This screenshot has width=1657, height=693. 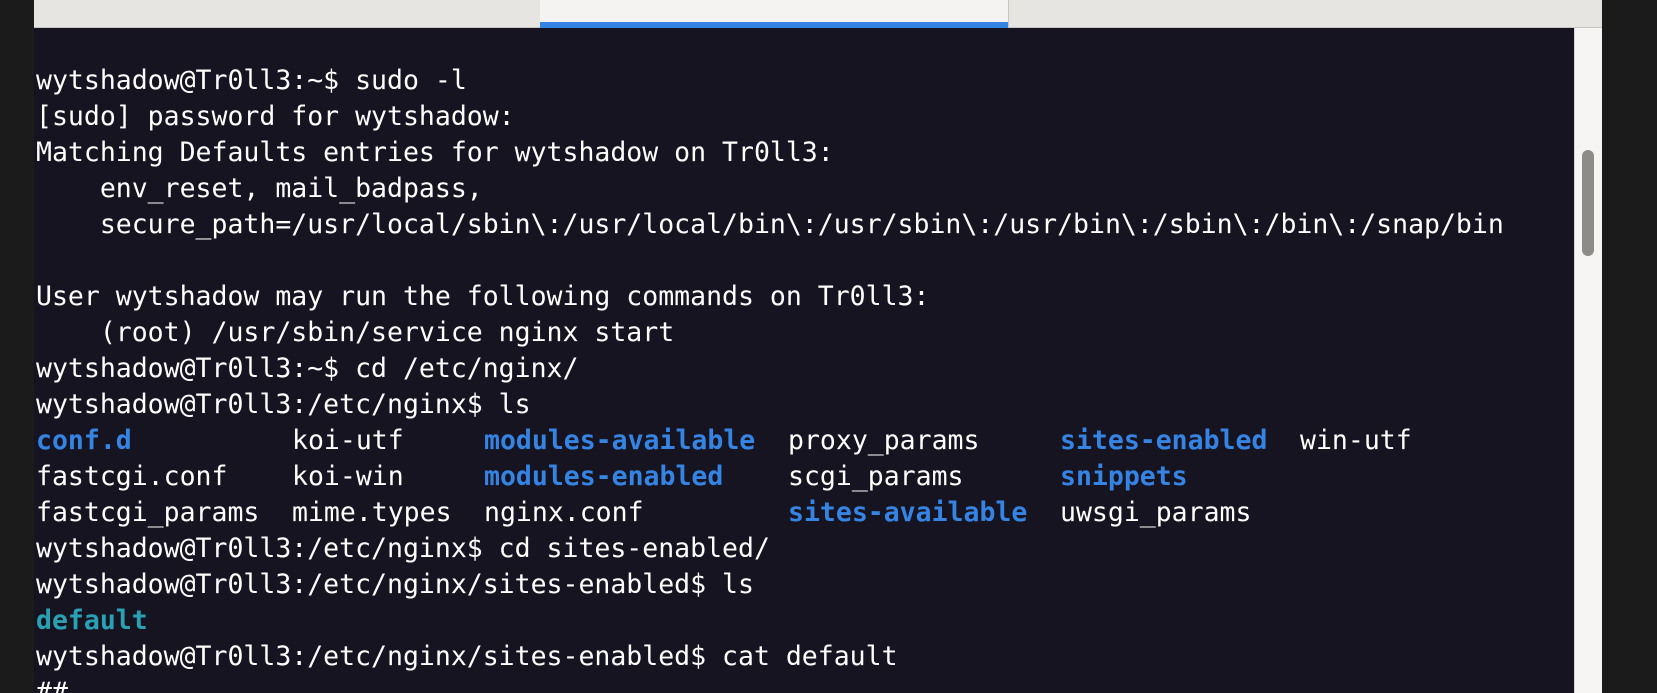 I want to click on terminal-line: [sudo] password for wytshadow:, so click(x=275, y=116).